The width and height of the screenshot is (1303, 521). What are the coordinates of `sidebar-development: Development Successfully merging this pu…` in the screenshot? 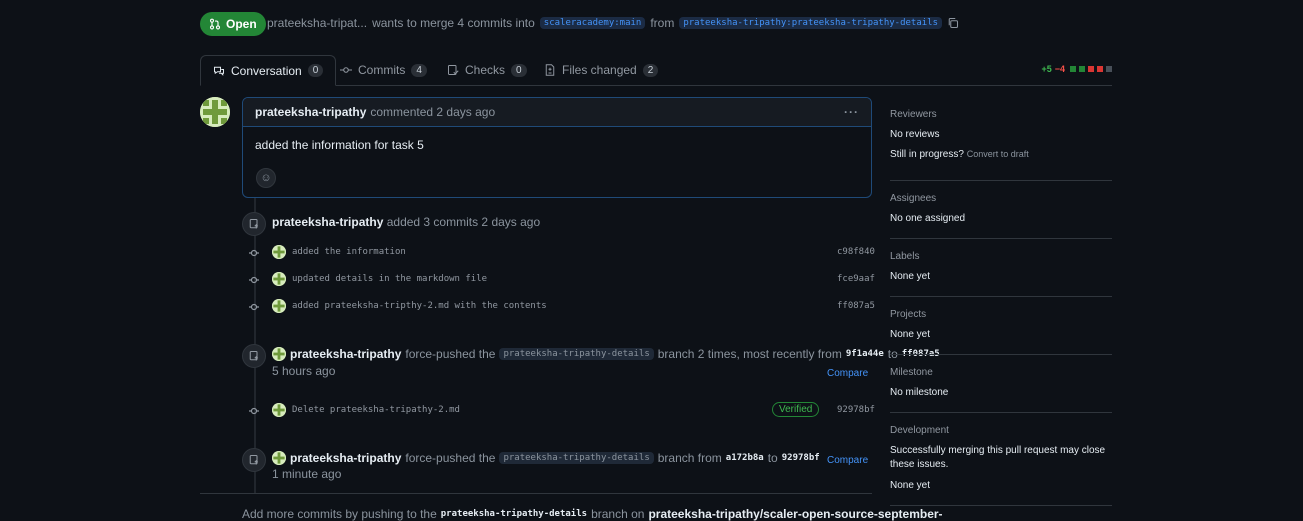 It's located at (1001, 465).